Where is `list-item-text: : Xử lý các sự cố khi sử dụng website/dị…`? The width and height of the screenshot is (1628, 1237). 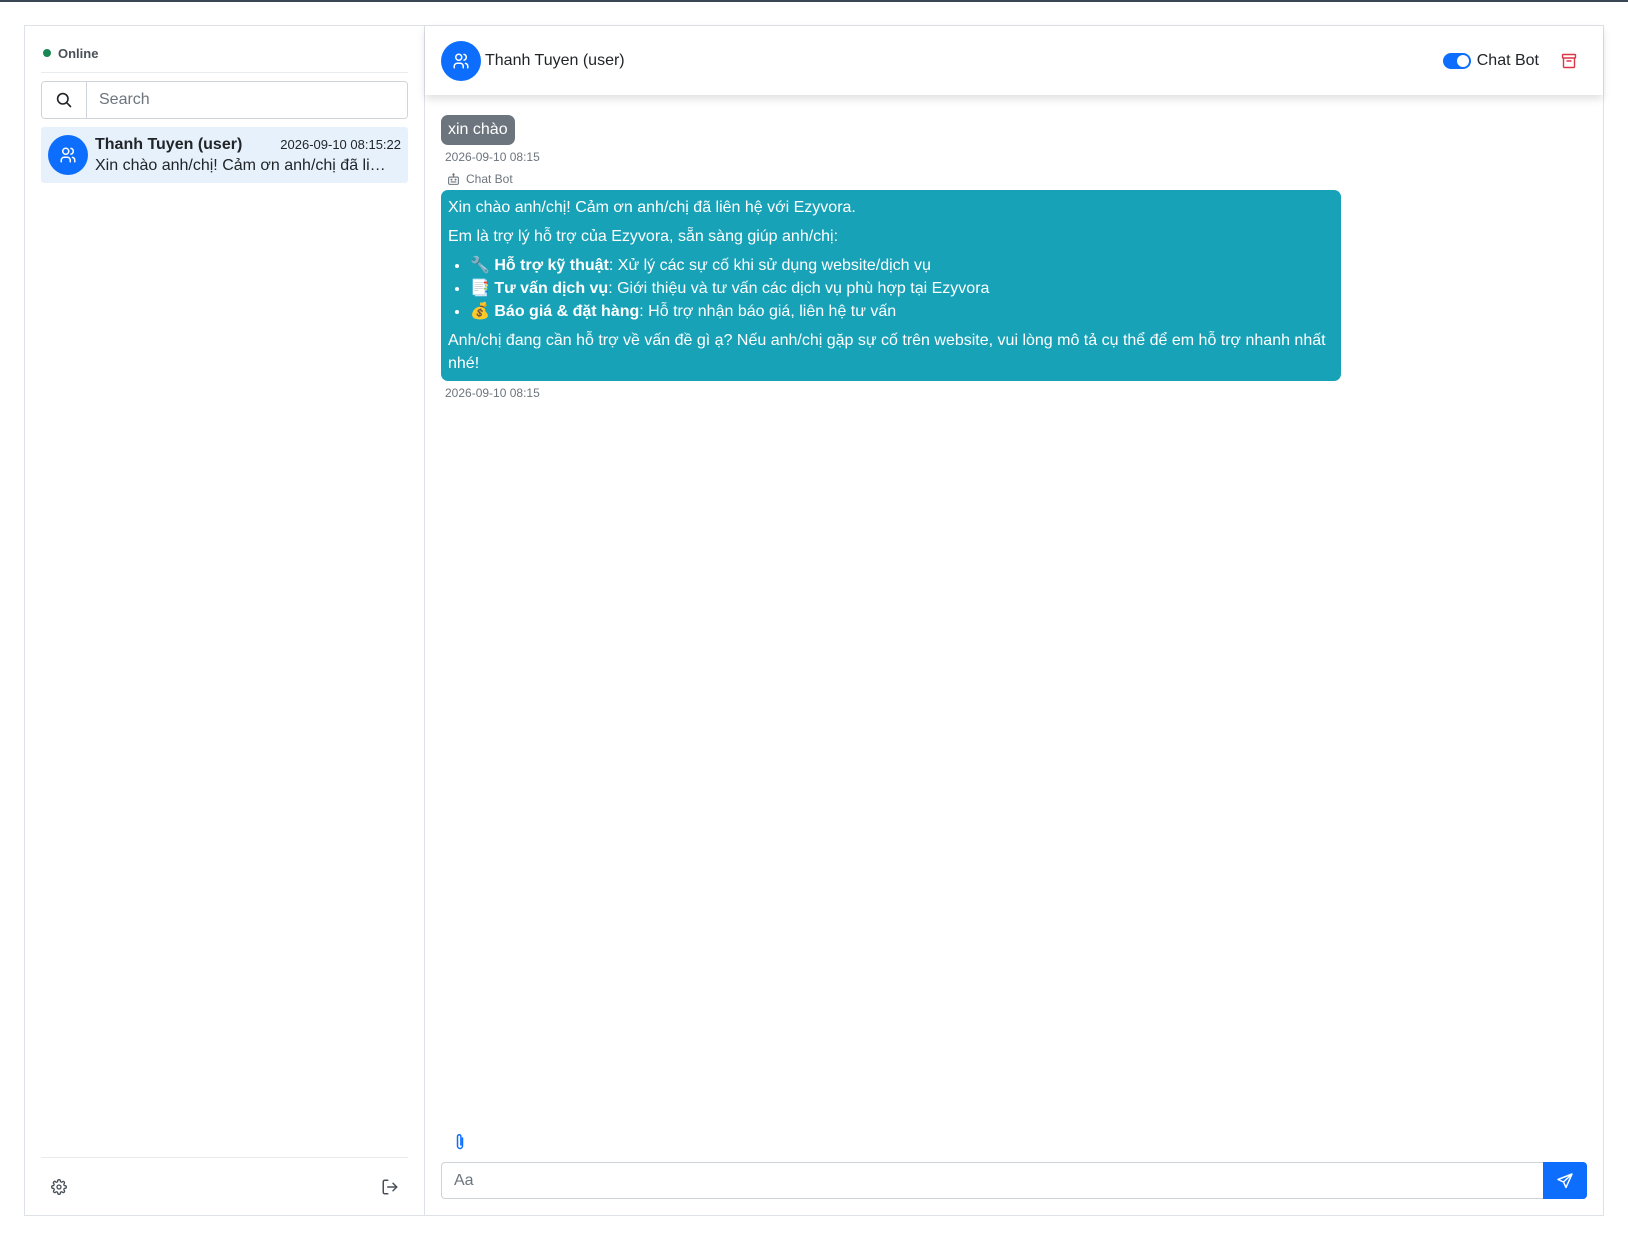 list-item-text: : Xử lý các sự cố khi sử dụng website/dị… is located at coordinates (769, 265).